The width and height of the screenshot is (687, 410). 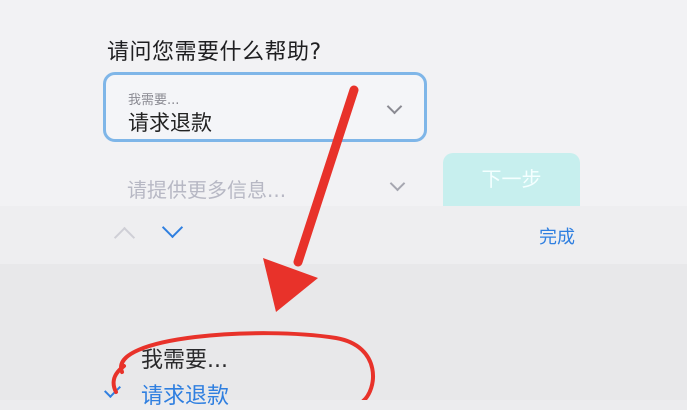 I want to click on need-select: 我需要... 请求退款, so click(x=265, y=107).